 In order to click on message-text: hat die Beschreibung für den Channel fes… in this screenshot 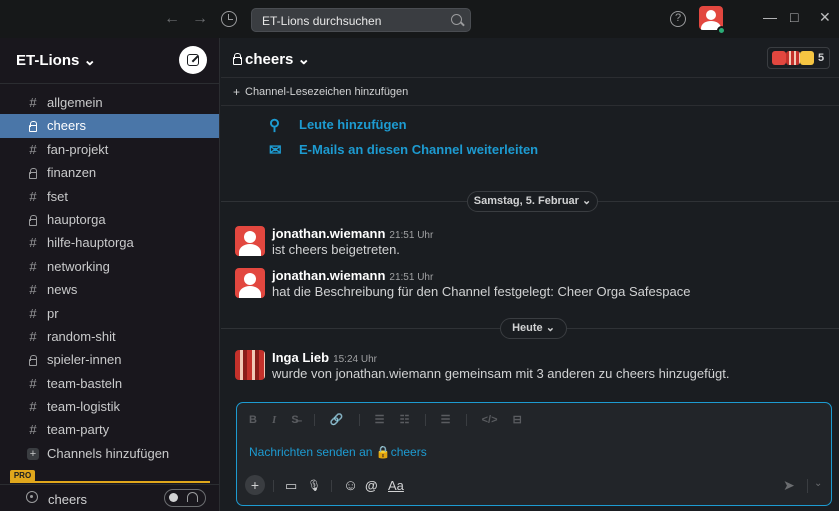, I will do `click(481, 291)`.